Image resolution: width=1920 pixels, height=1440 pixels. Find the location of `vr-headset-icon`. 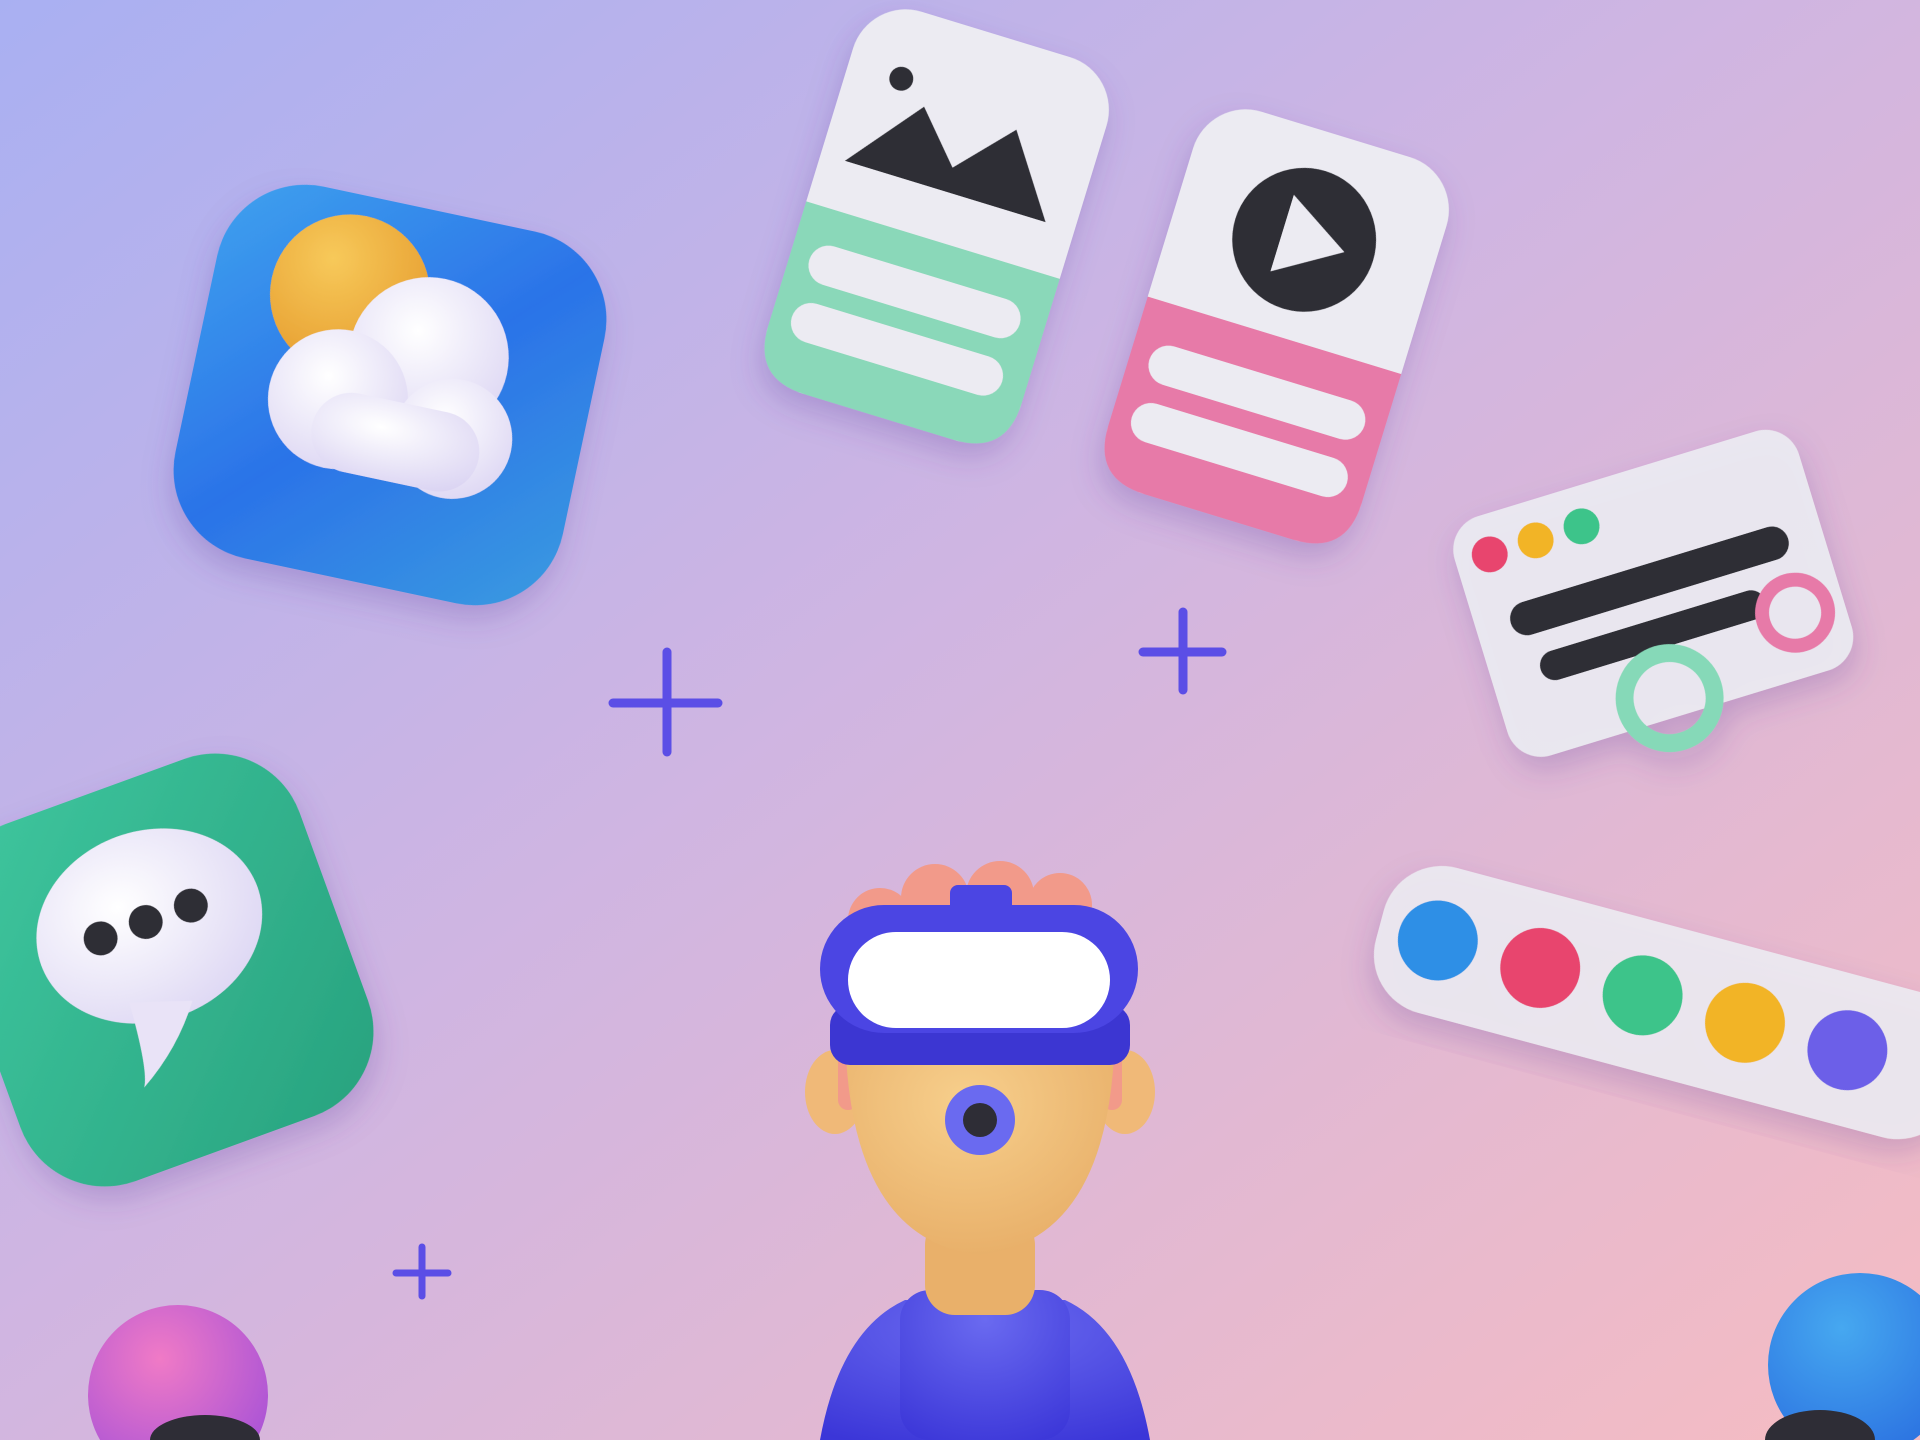

vr-headset-icon is located at coordinates (979, 975).